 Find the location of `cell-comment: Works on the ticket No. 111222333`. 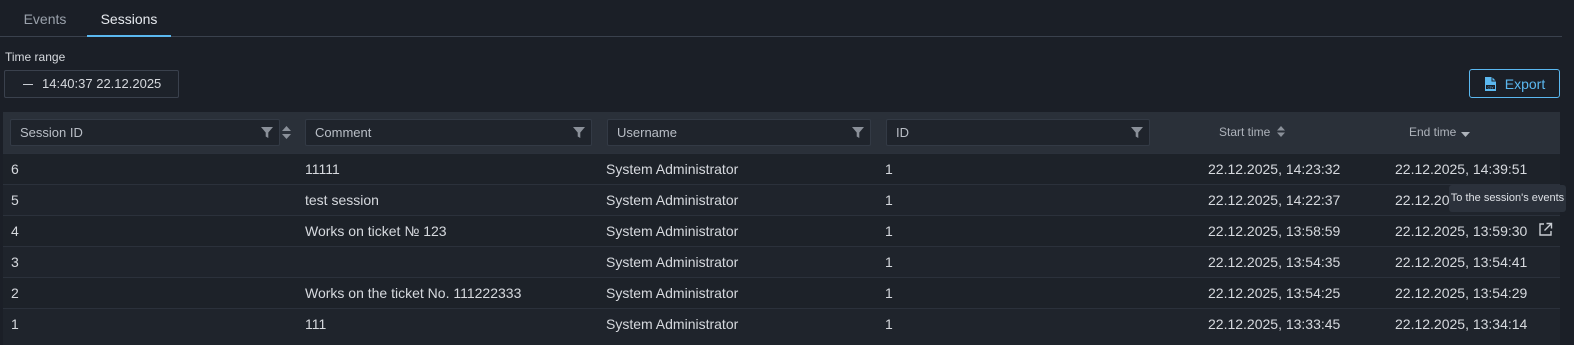

cell-comment: Works on the ticket No. 111222333 is located at coordinates (413, 293).